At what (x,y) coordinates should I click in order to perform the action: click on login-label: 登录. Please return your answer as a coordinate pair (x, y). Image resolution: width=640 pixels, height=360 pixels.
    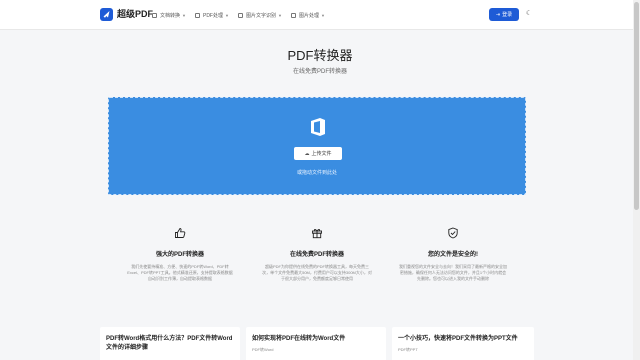
    Looking at the image, I should click on (507, 15).